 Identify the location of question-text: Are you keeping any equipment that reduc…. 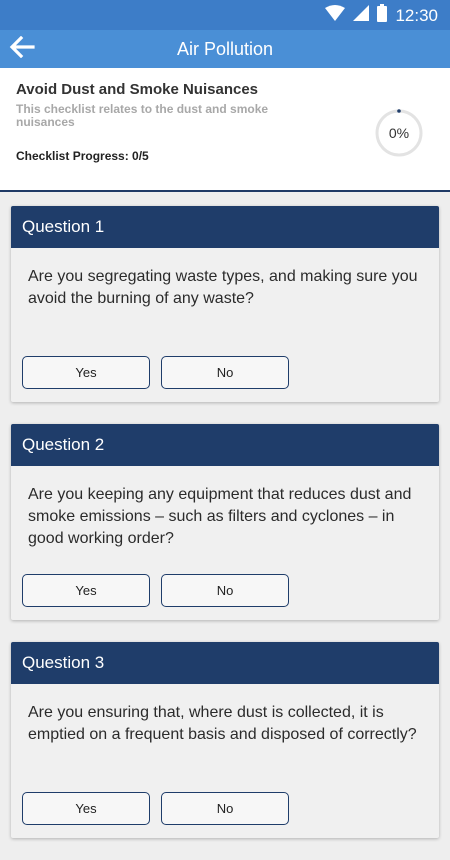
(220, 516).